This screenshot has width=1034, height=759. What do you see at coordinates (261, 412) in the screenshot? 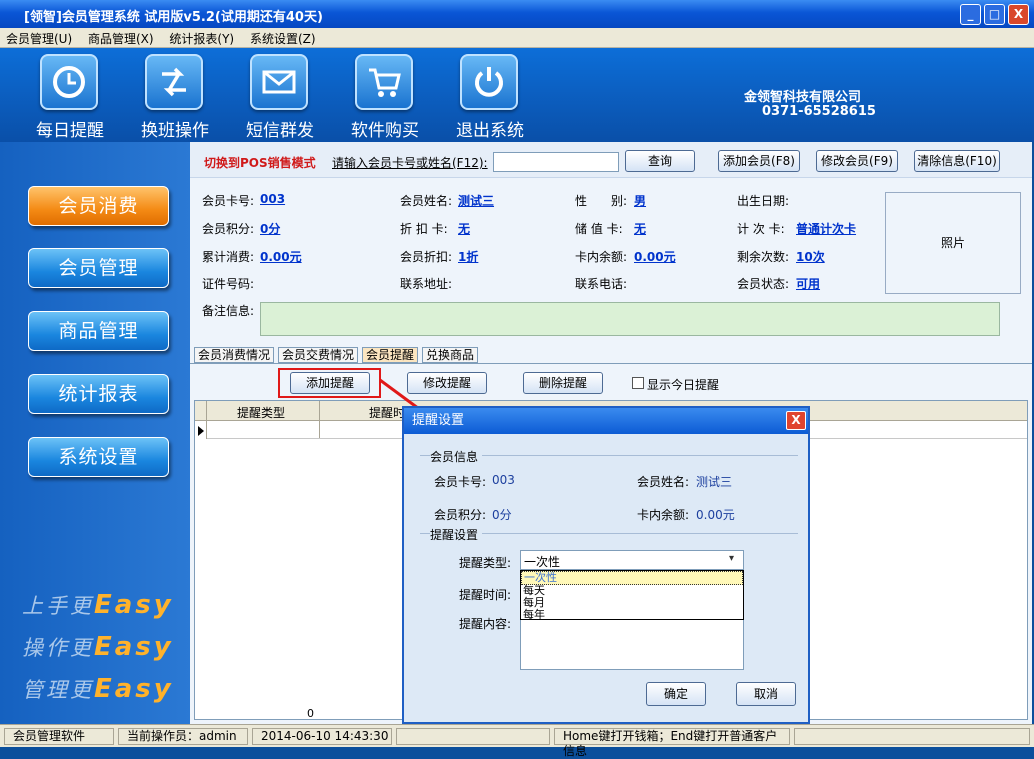
I see `column-header: 提醒类型` at bounding box center [261, 412].